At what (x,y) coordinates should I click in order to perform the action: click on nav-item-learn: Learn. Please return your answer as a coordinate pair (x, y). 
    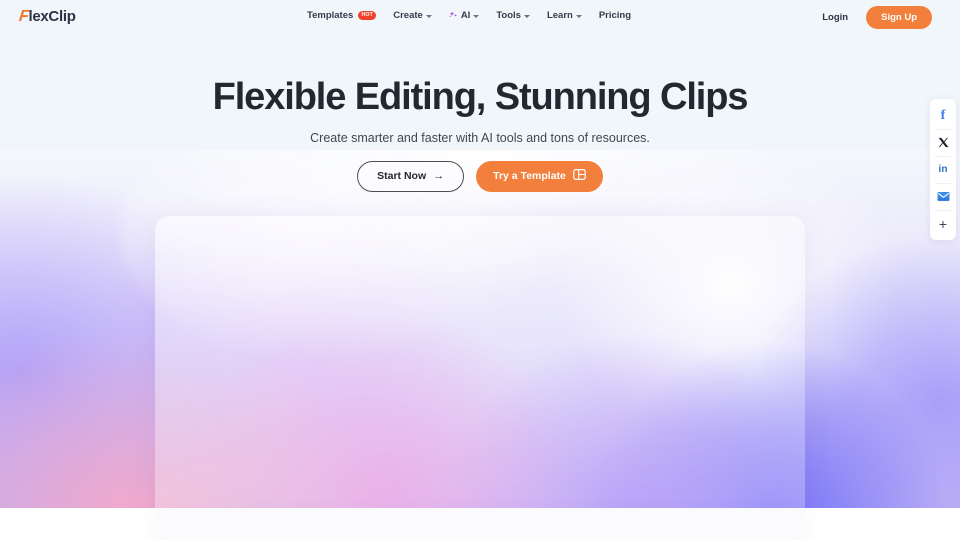
    Looking at the image, I should click on (564, 15).